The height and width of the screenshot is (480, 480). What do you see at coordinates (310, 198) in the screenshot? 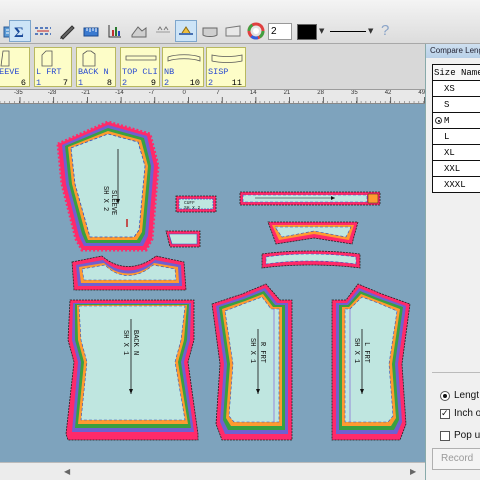
I see `collar-strip-piece` at bounding box center [310, 198].